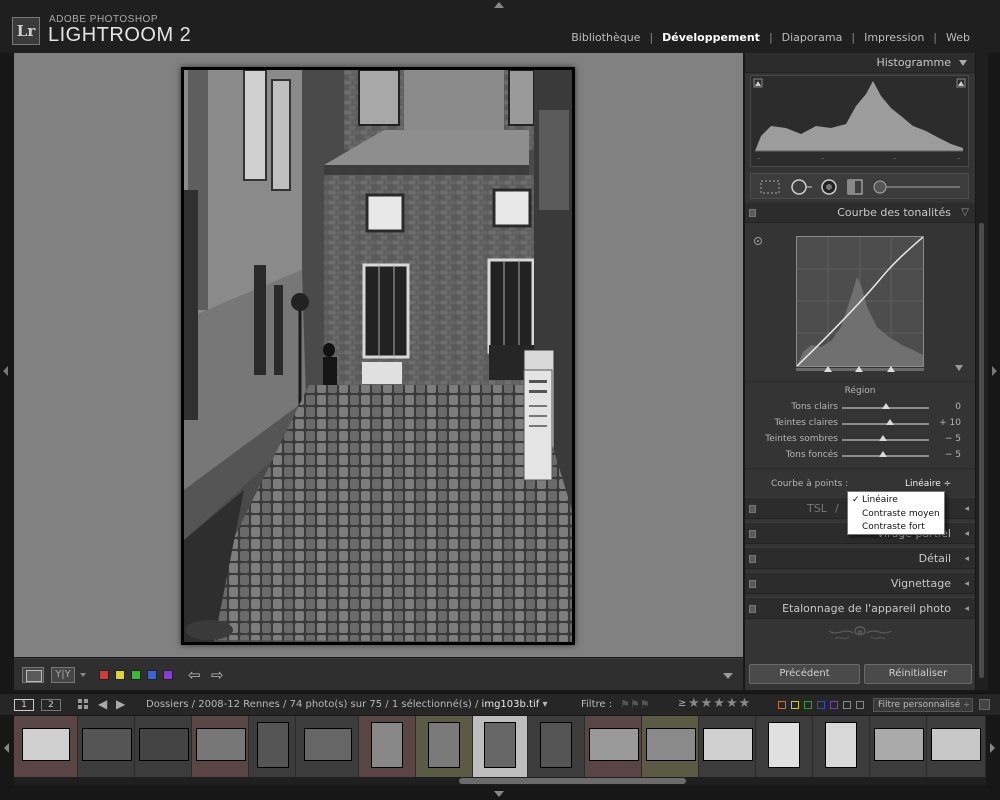 This screenshot has height=800, width=1000. What do you see at coordinates (682, 703) in the screenshot?
I see `rating-operator: ≥` at bounding box center [682, 703].